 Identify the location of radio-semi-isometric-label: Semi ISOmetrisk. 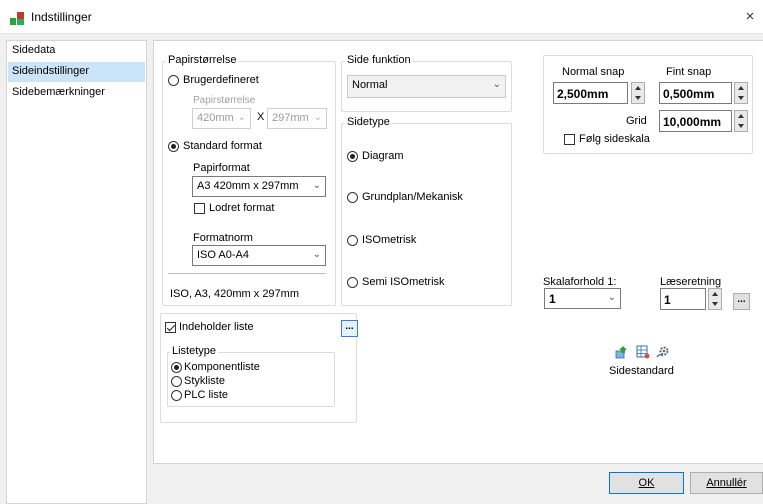
(403, 282).